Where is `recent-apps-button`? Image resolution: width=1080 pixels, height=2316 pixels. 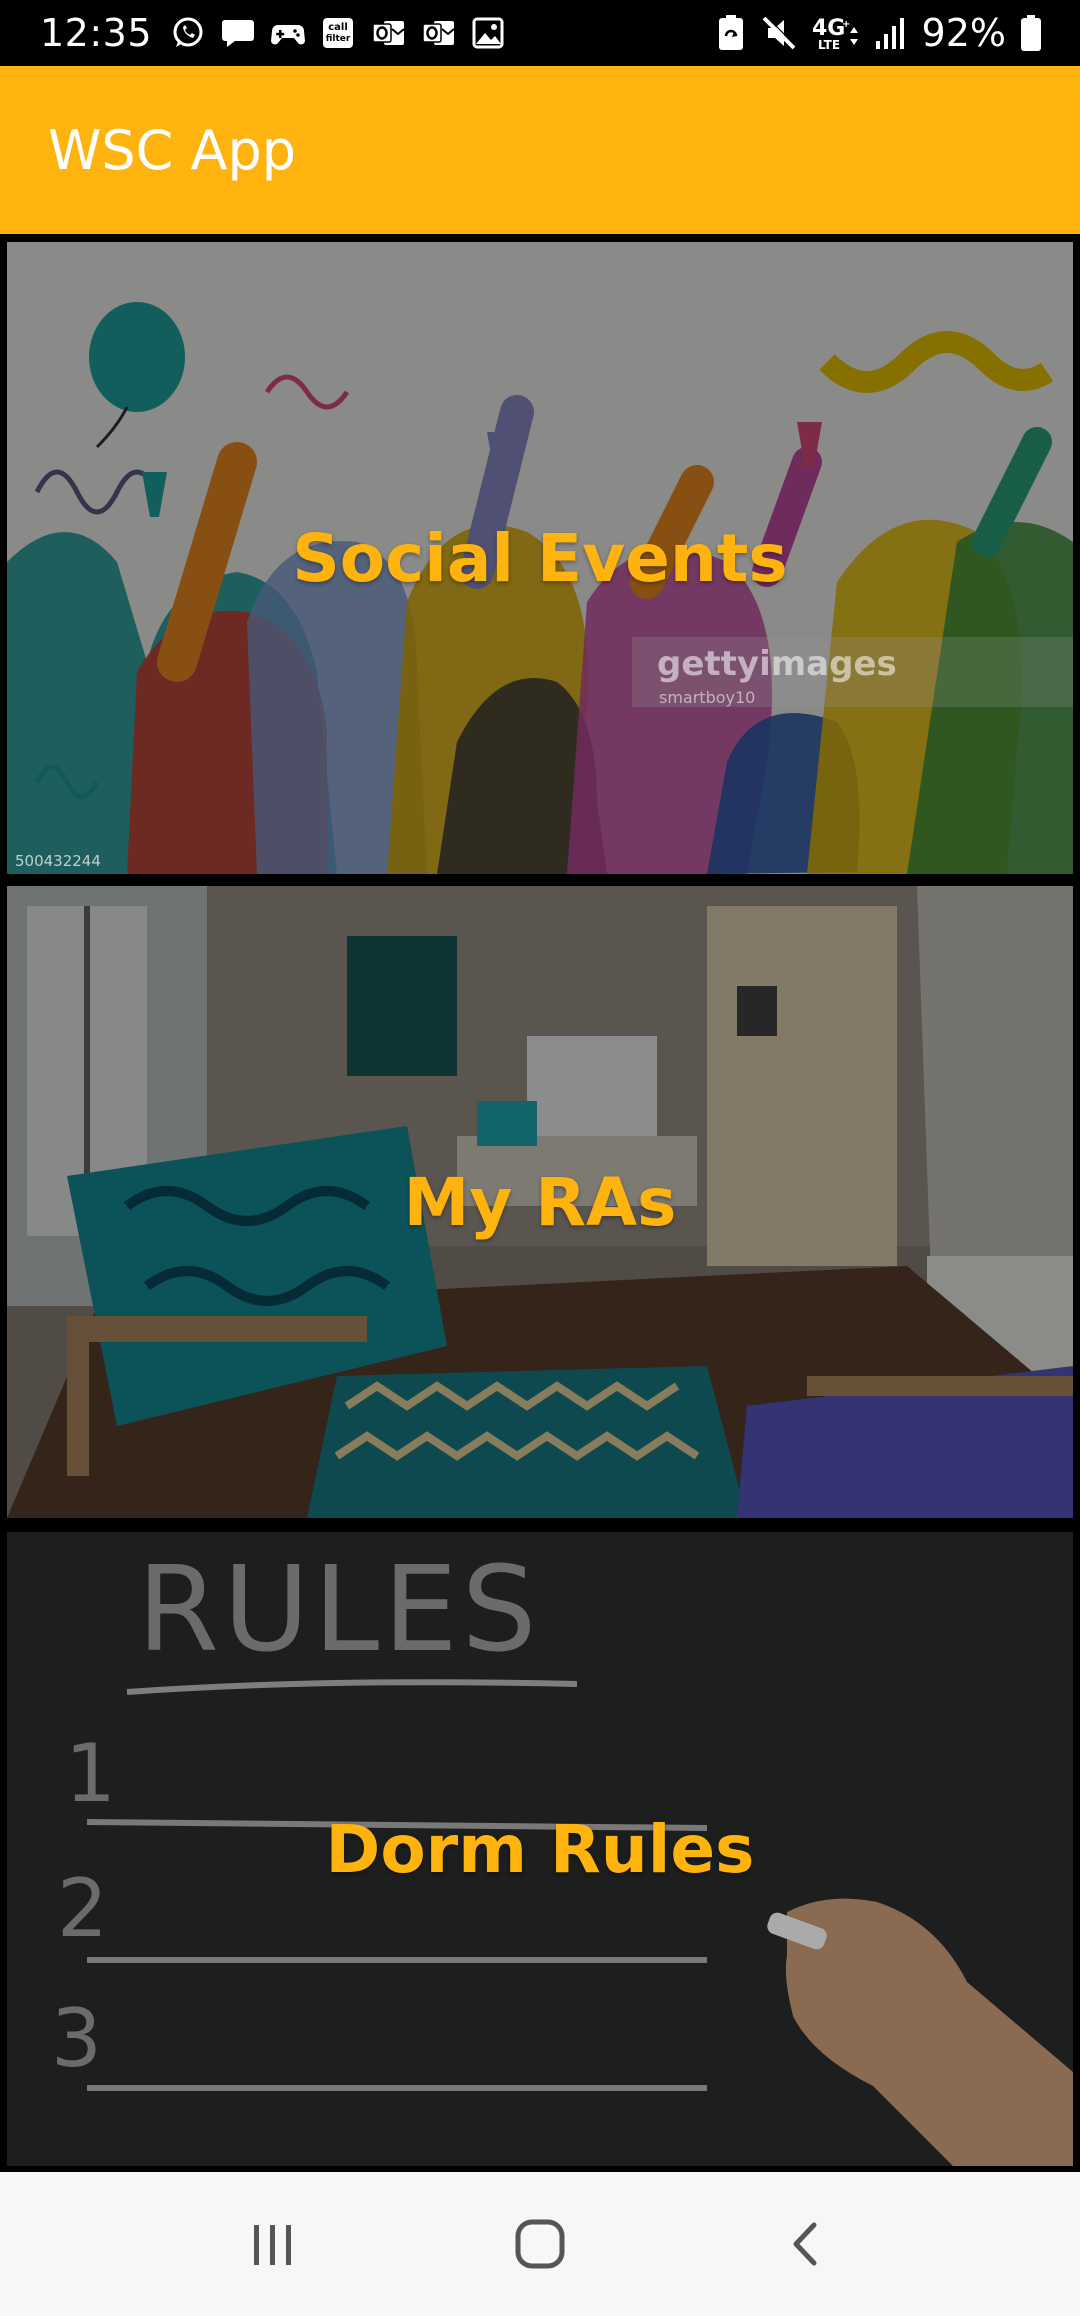 recent-apps-button is located at coordinates (273, 2244).